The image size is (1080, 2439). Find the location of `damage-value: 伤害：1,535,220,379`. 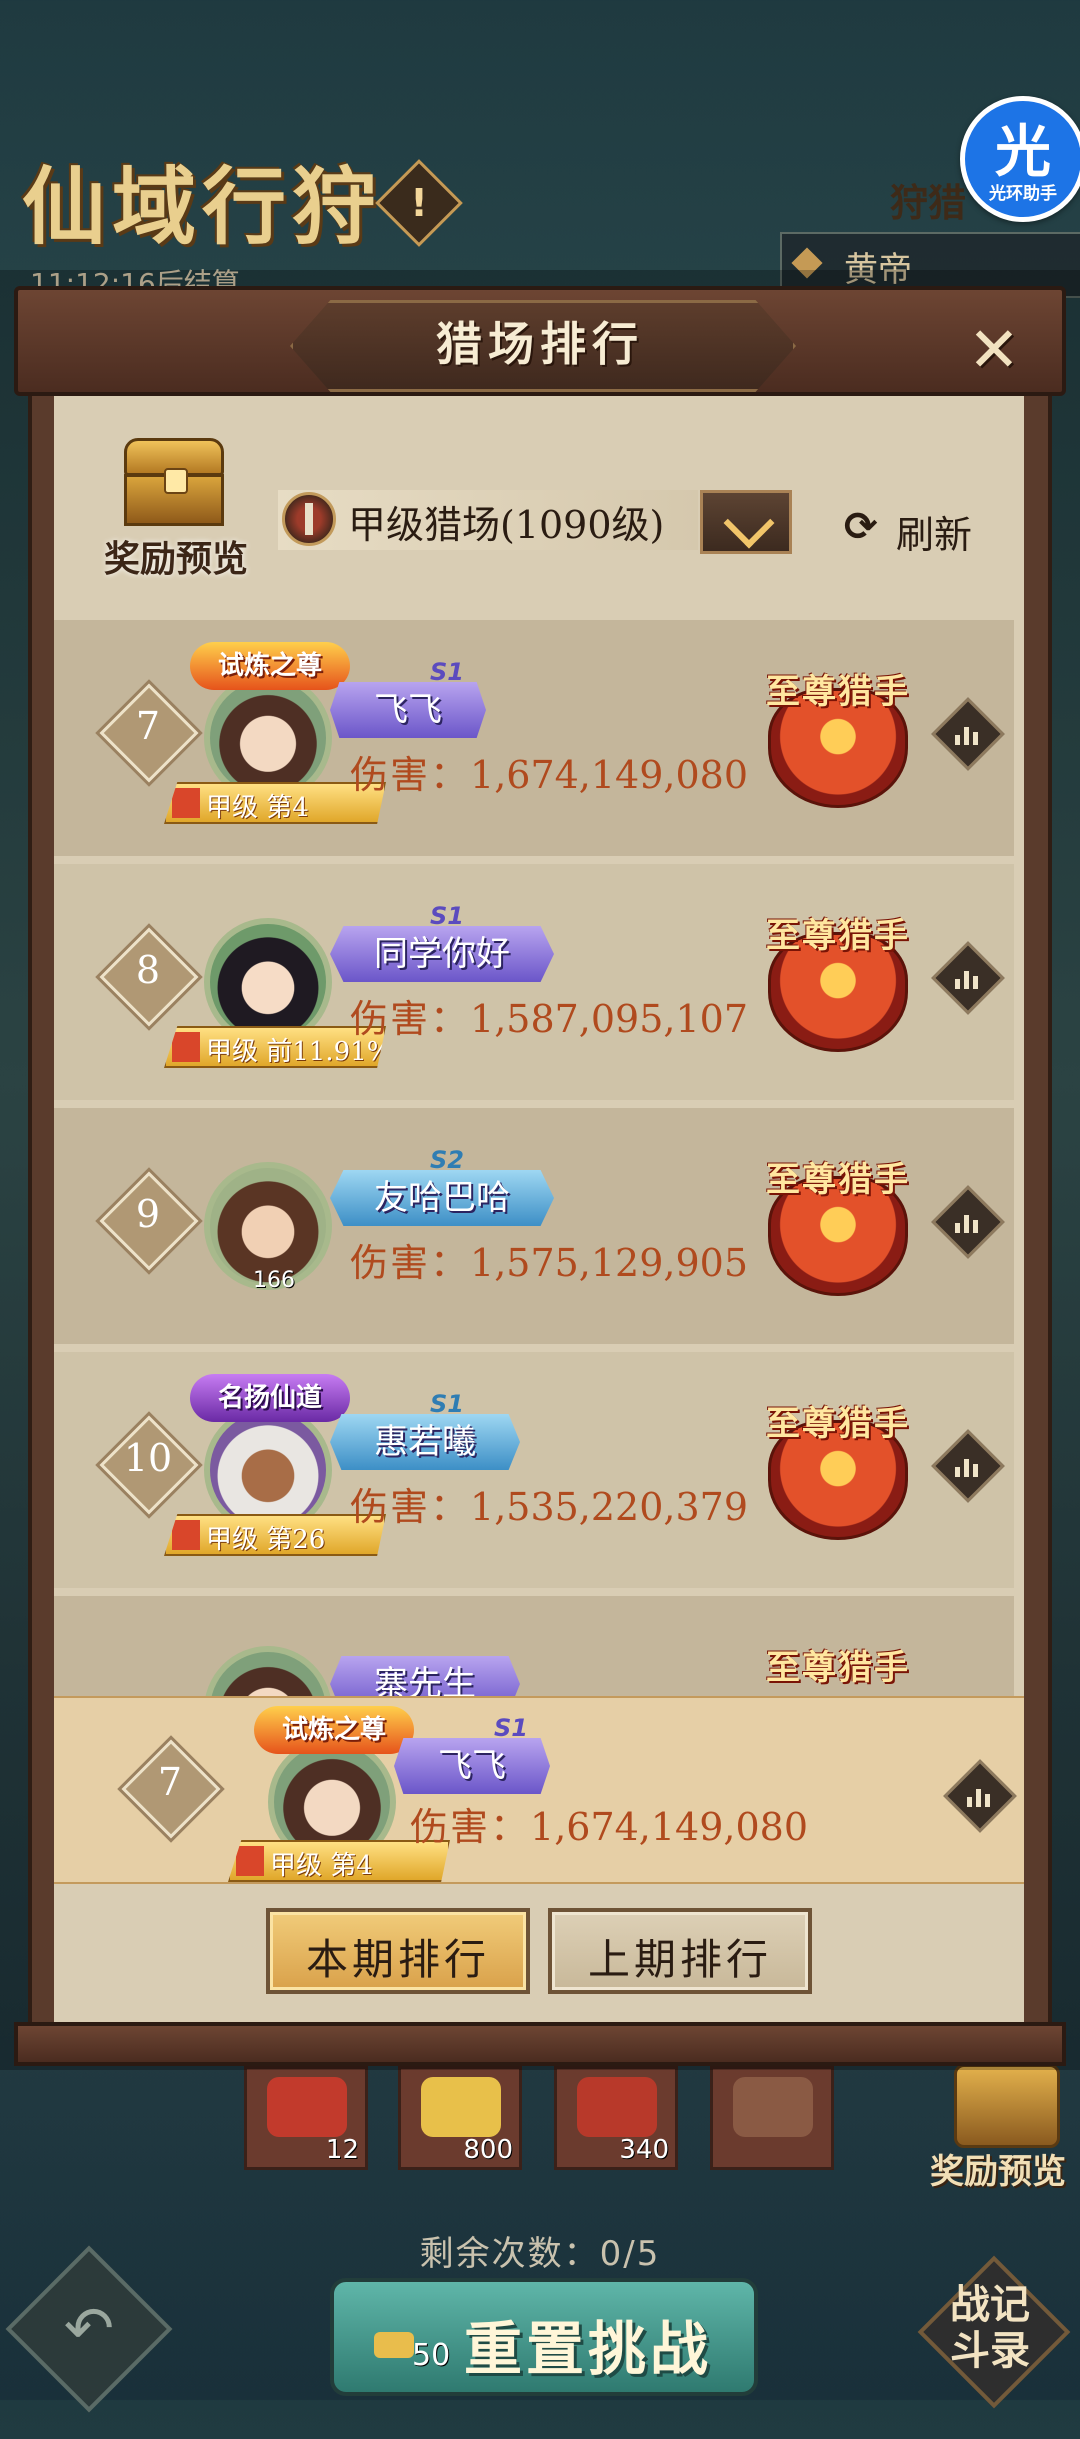

damage-value: 伤害：1,535,220,379 is located at coordinates (549, 1503).